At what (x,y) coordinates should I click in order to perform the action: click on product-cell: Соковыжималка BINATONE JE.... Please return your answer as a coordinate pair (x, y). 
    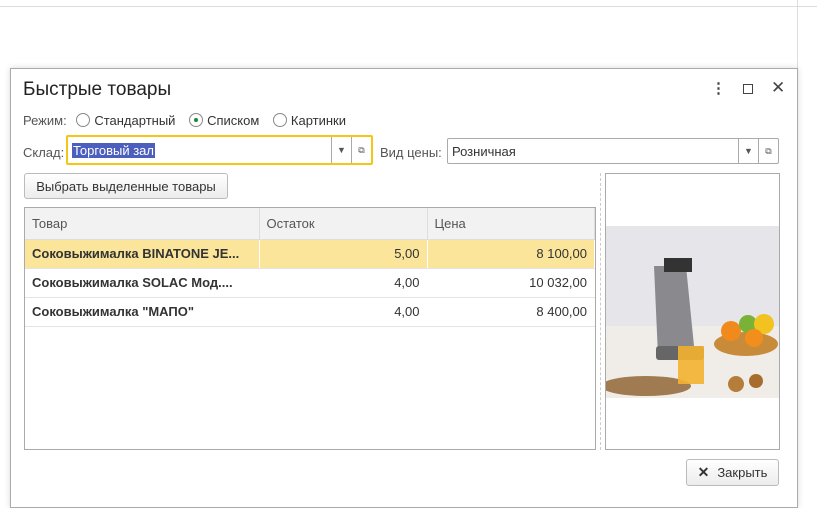
    Looking at the image, I should click on (142, 254).